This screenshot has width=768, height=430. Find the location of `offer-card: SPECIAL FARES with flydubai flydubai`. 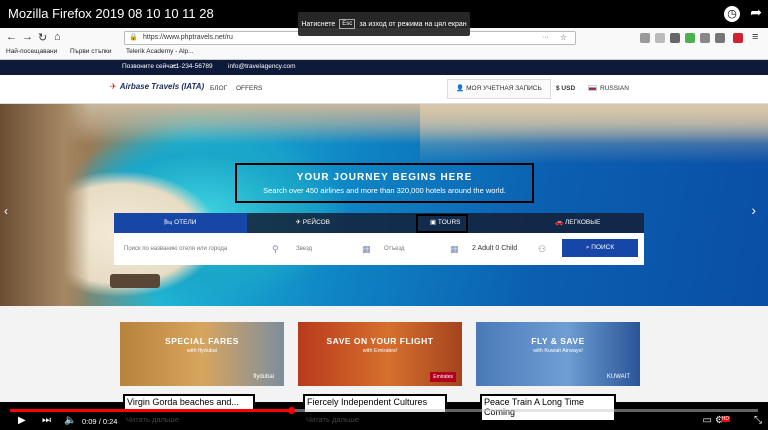

offer-card: SPECIAL FARES with flydubai flydubai is located at coordinates (202, 354).